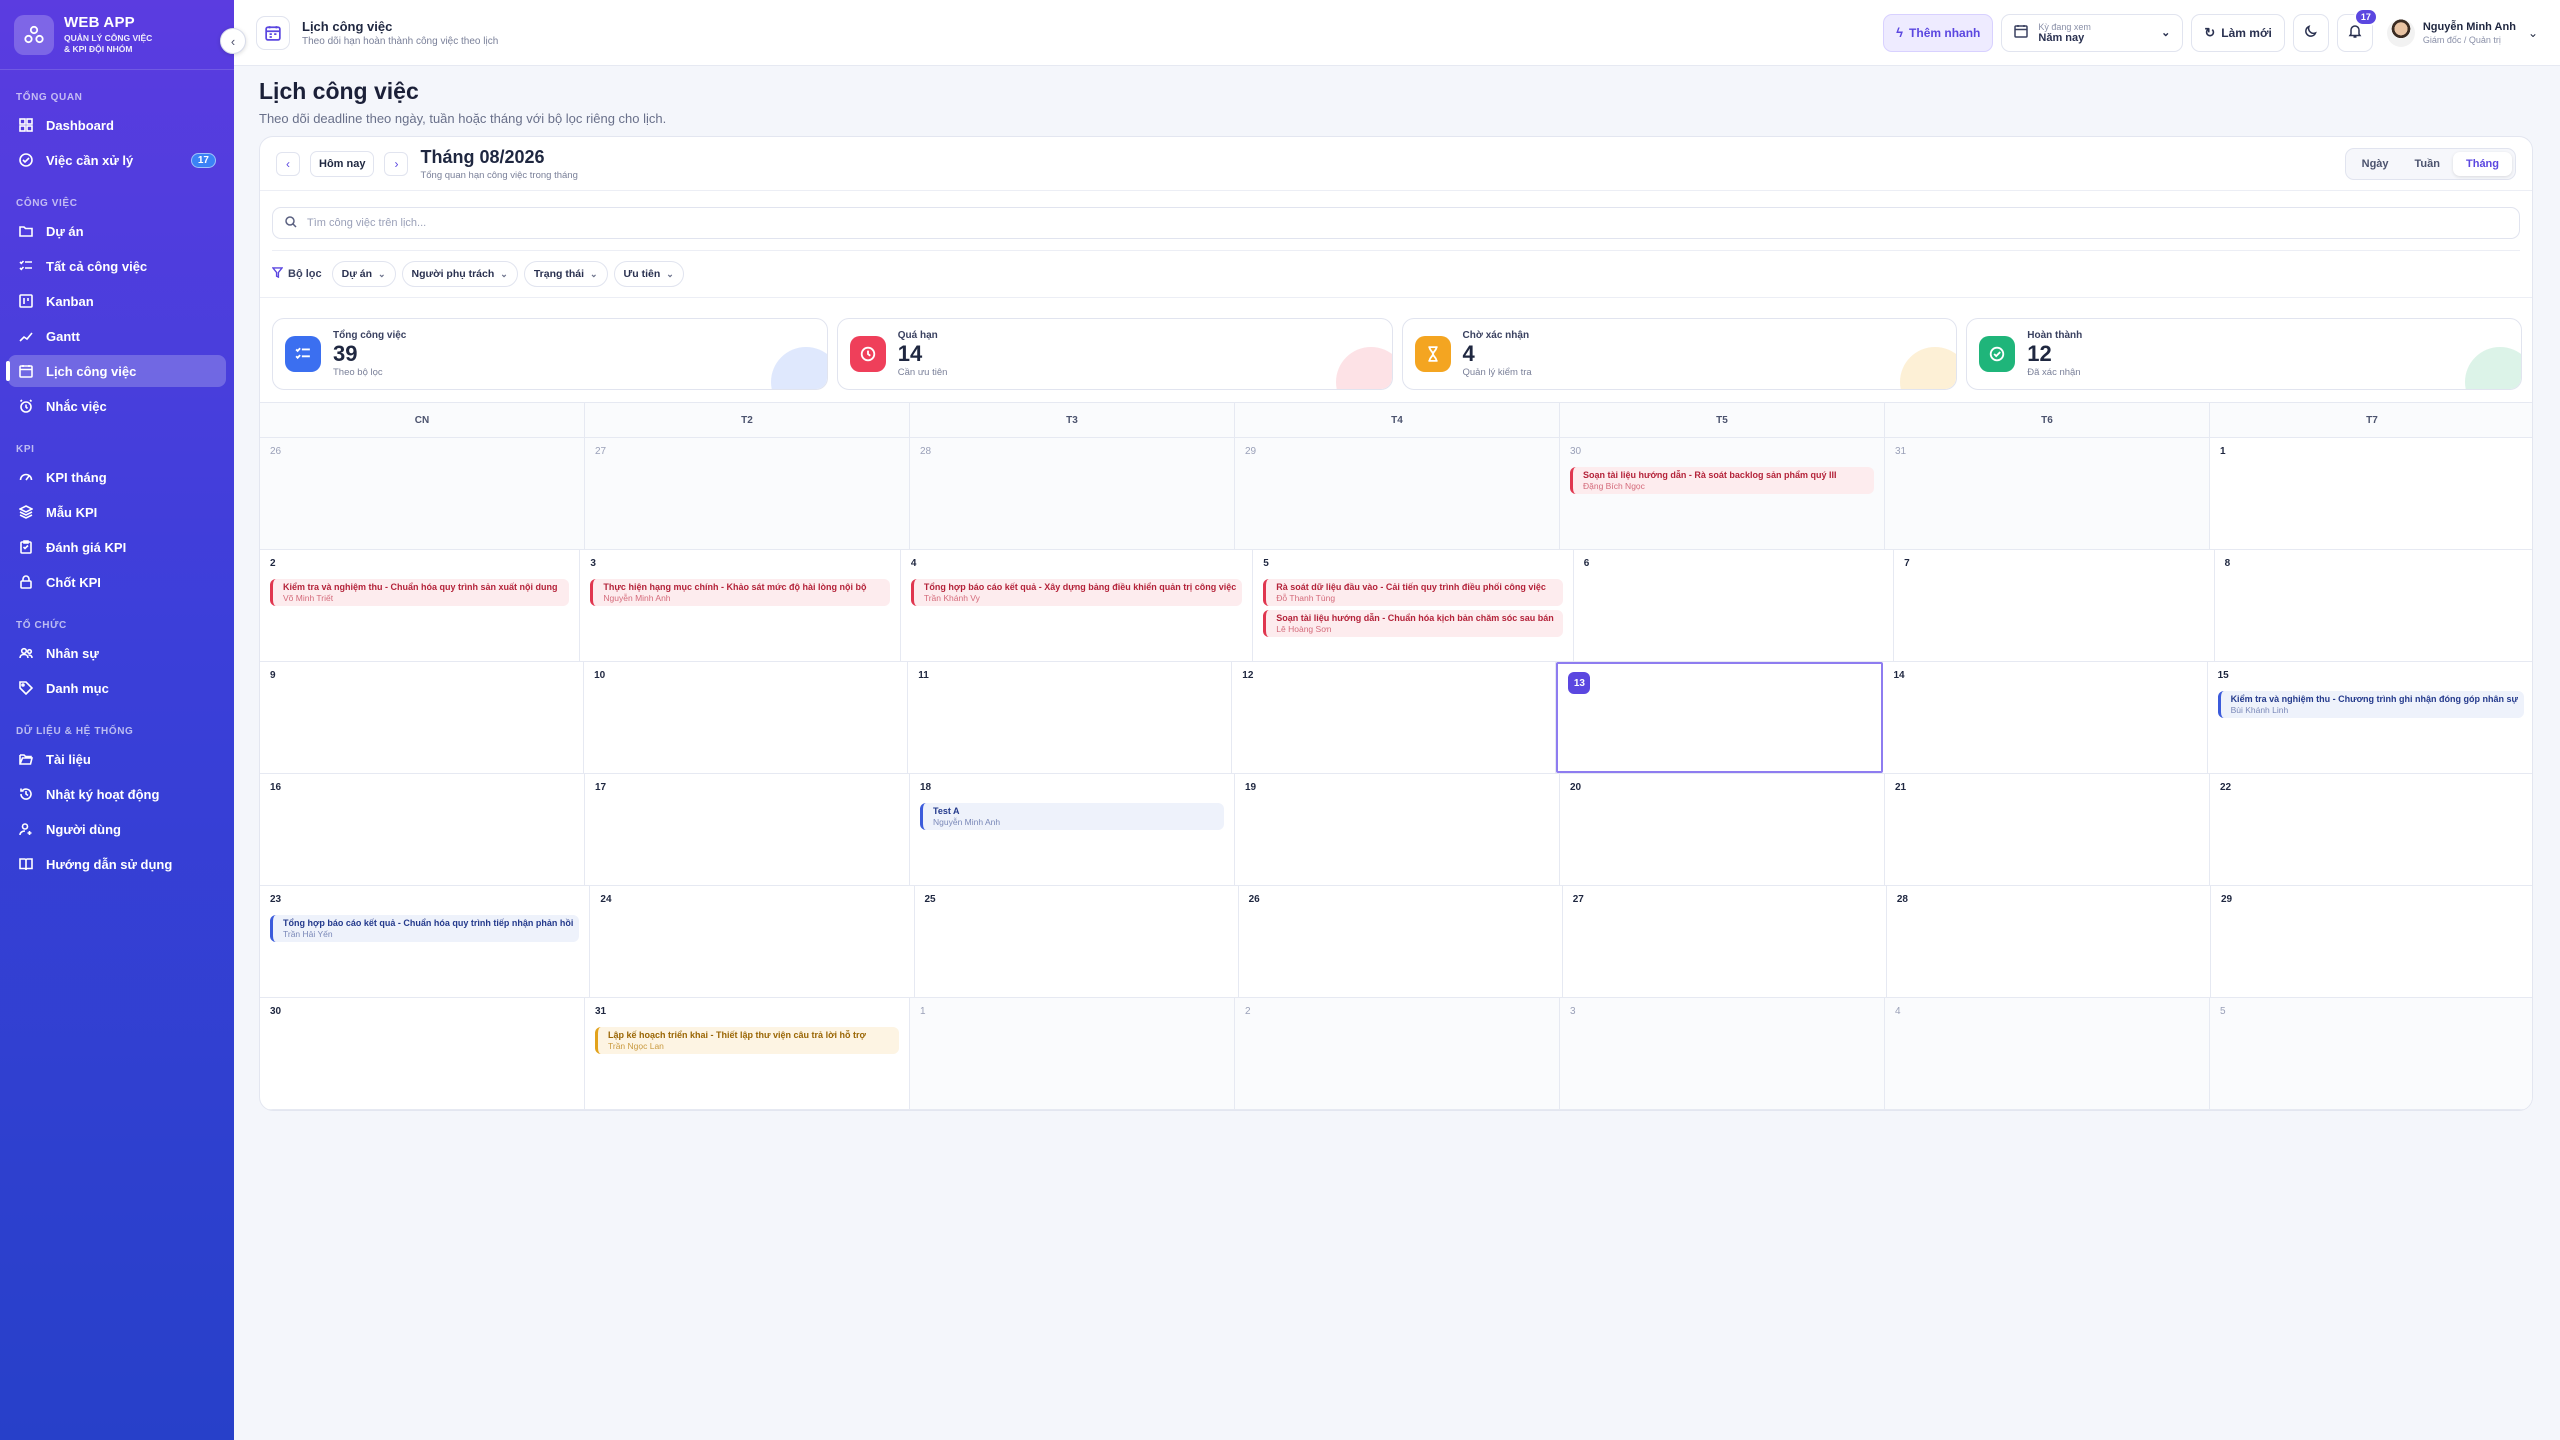 The image size is (2560, 1440). What do you see at coordinates (2373, 605) in the screenshot?
I see `calendar-day: 8` at bounding box center [2373, 605].